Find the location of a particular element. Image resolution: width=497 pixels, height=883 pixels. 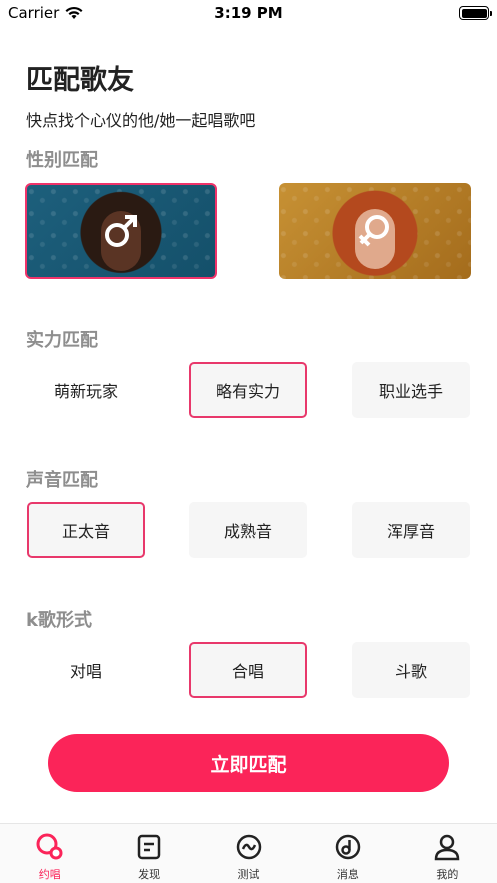

tab-sing: 约唱 is located at coordinates (49, 853).